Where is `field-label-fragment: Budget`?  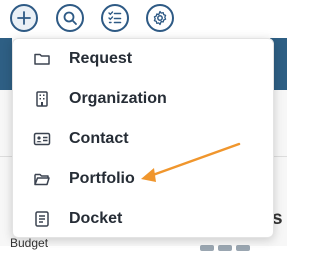
field-label-fragment: Budget is located at coordinates (29, 243).